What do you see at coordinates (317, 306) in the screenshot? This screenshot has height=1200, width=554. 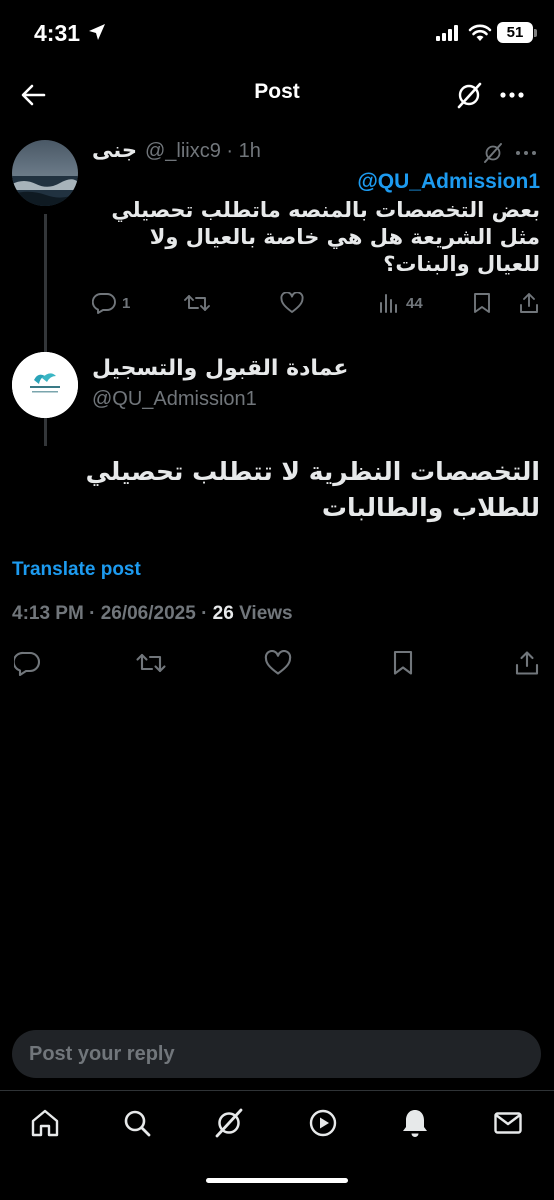 I see `post-actions: 1 44` at bounding box center [317, 306].